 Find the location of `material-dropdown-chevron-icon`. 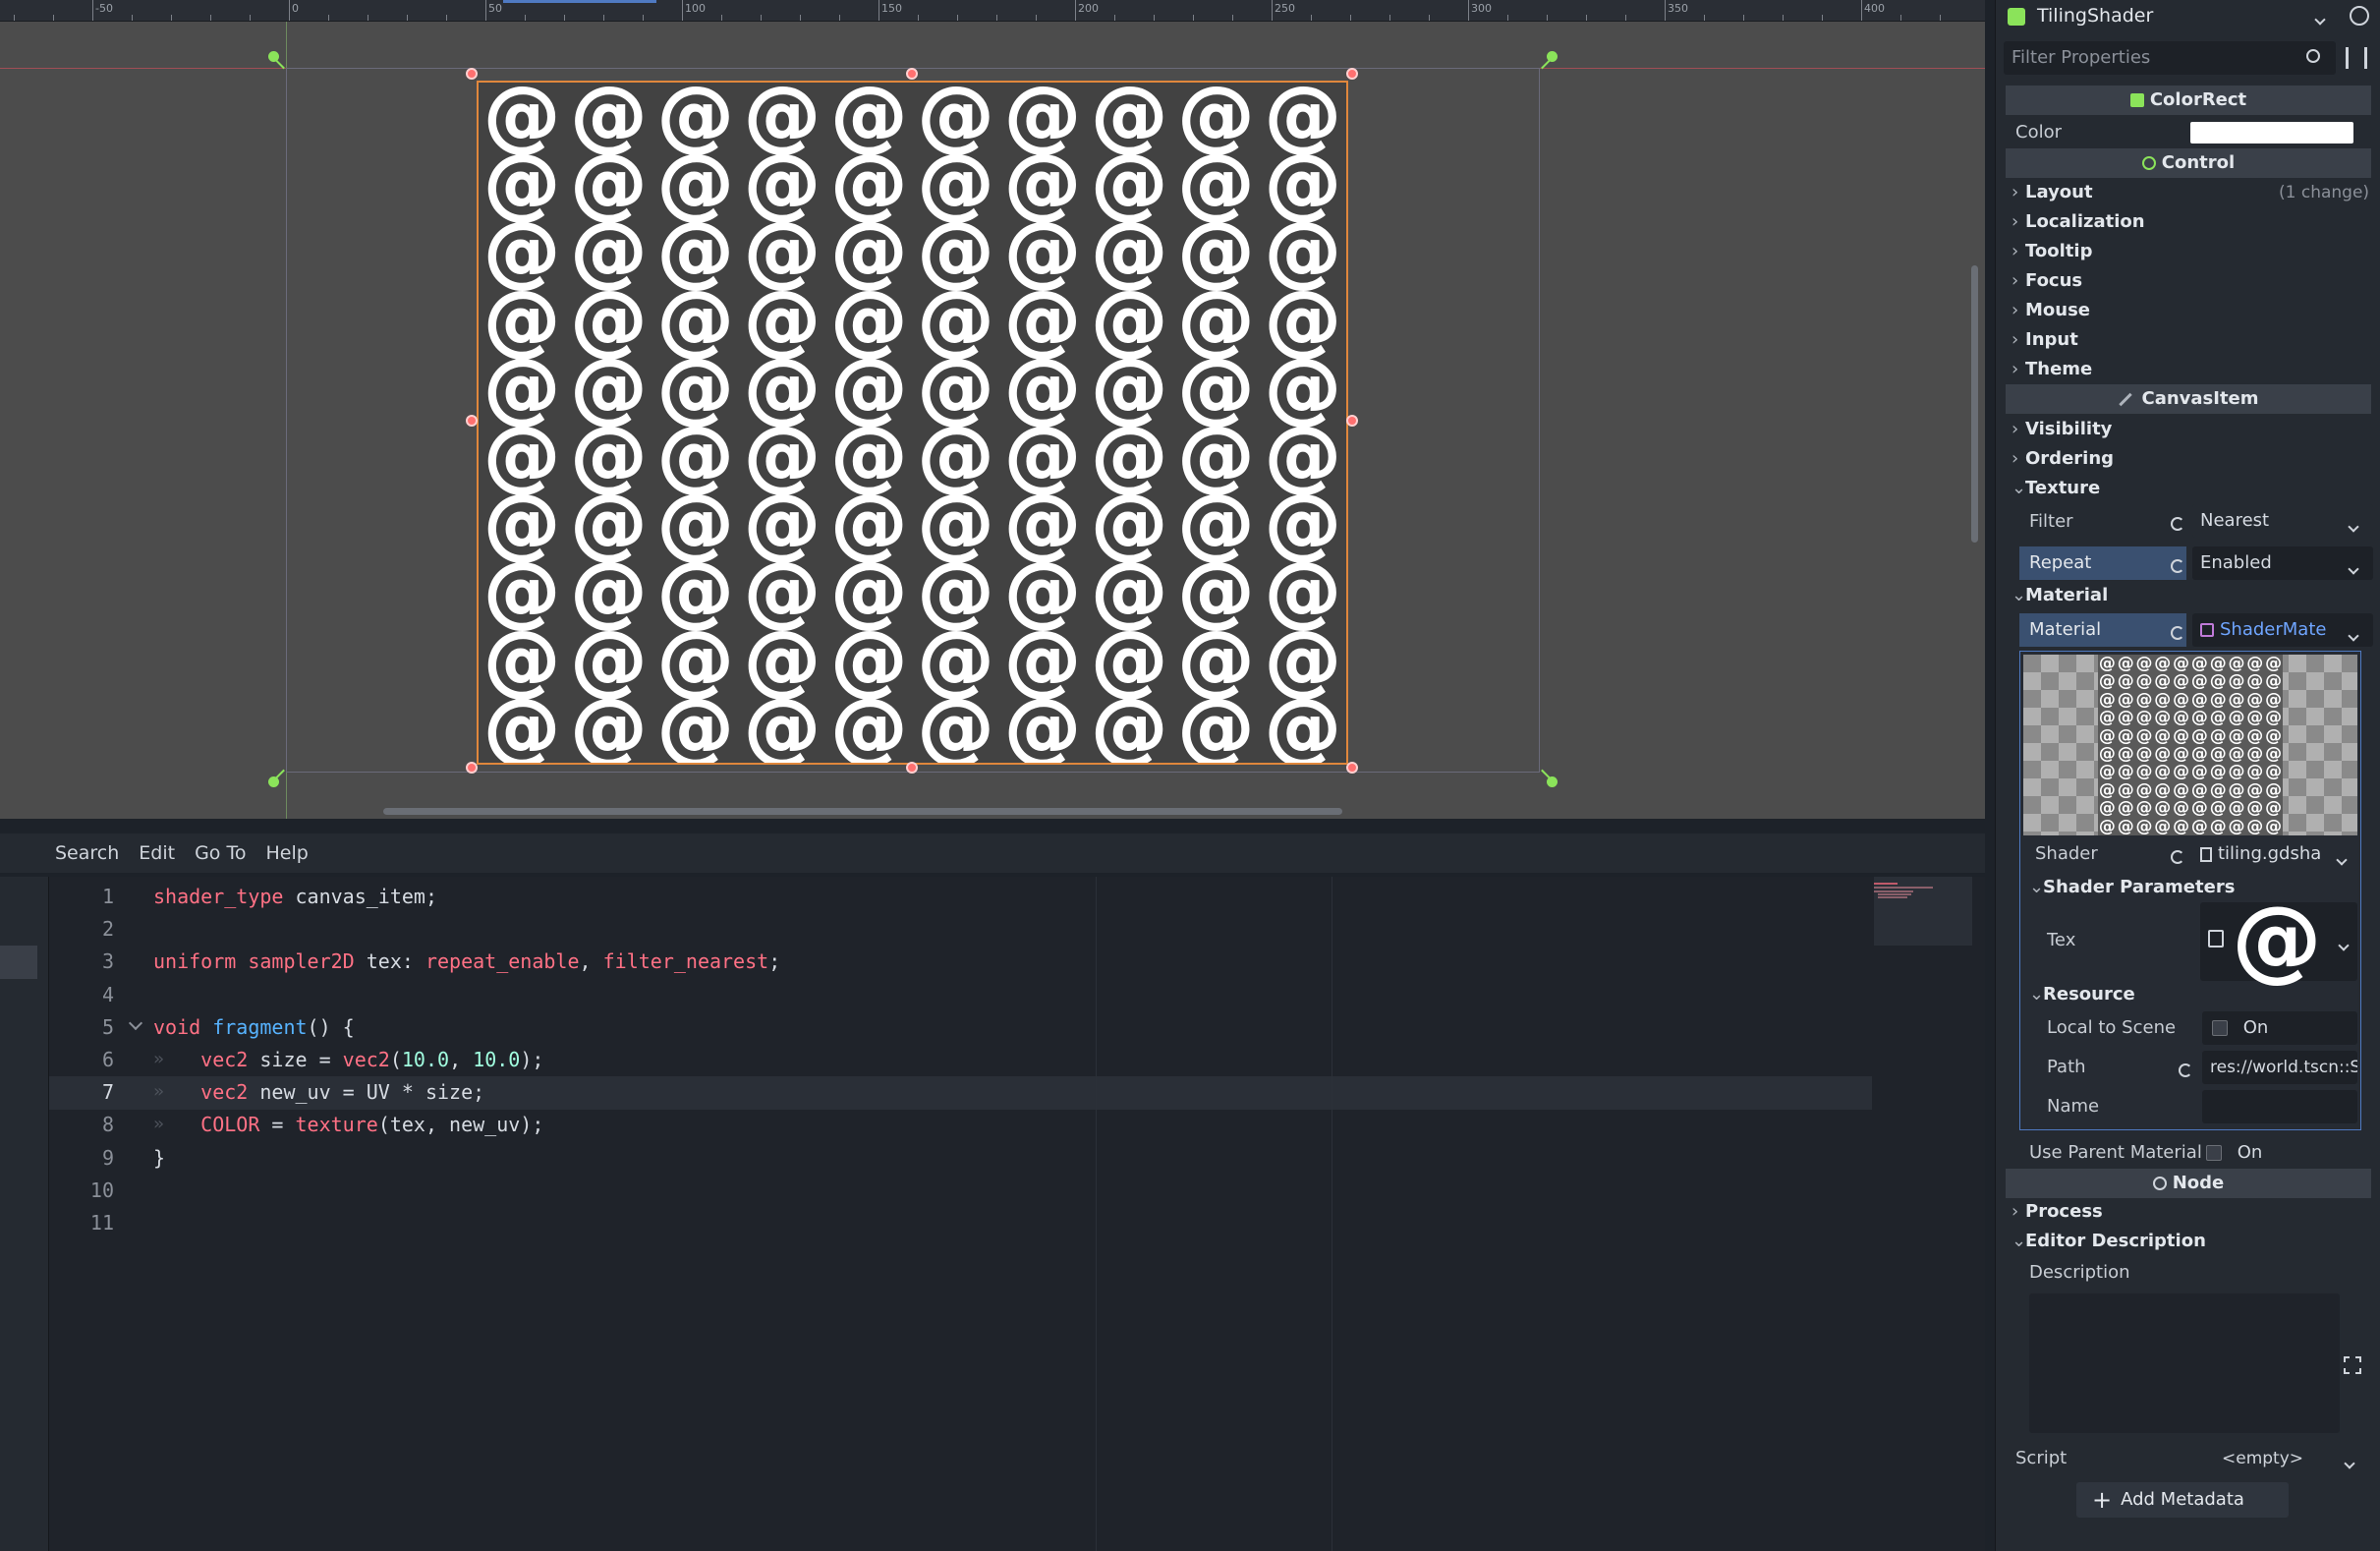

material-dropdown-chevron-icon is located at coordinates (2353, 635).